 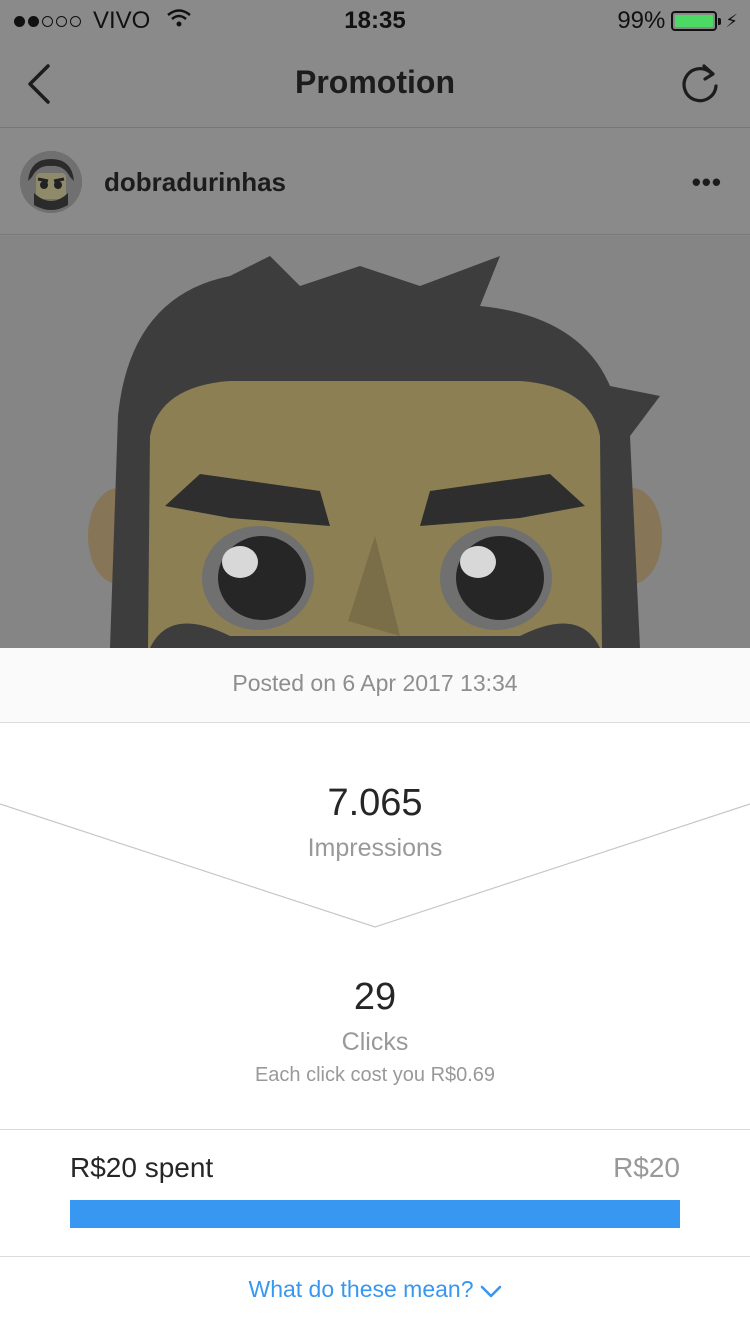 What do you see at coordinates (375, 803) in the screenshot?
I see `impressions-value: 7.065` at bounding box center [375, 803].